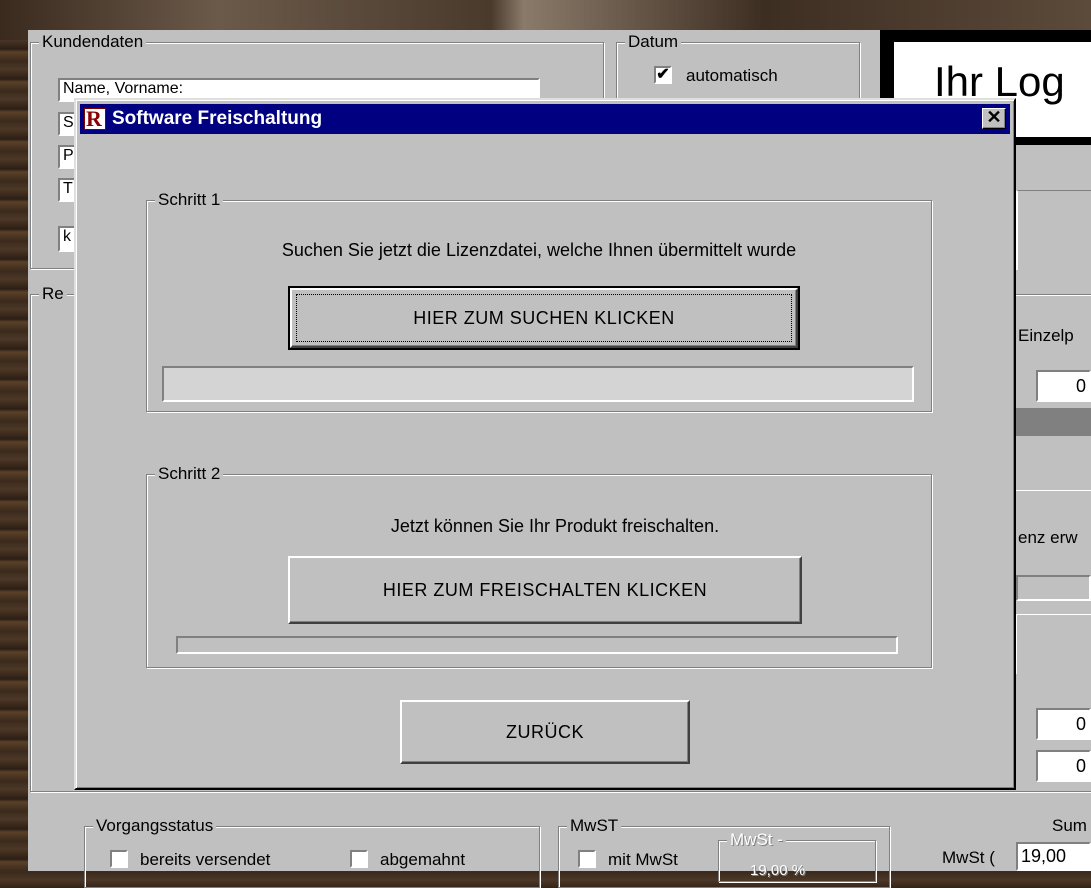 Image resolution: width=1091 pixels, height=888 pixels. I want to click on vat-rate-field: 19,00, so click(1053, 856).